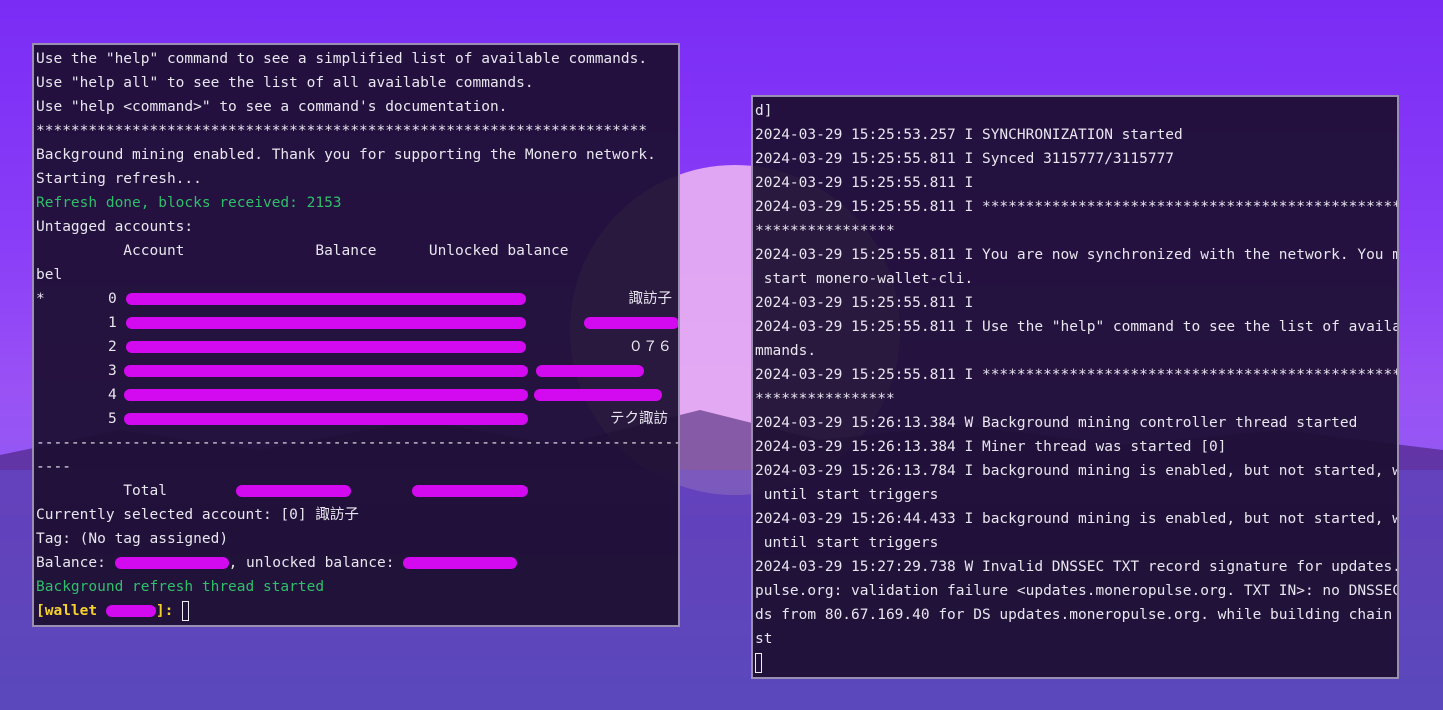 Image resolution: width=1443 pixels, height=710 pixels. I want to click on accounts-table-header: Account Balance Unlocked balance La, so click(346, 251).